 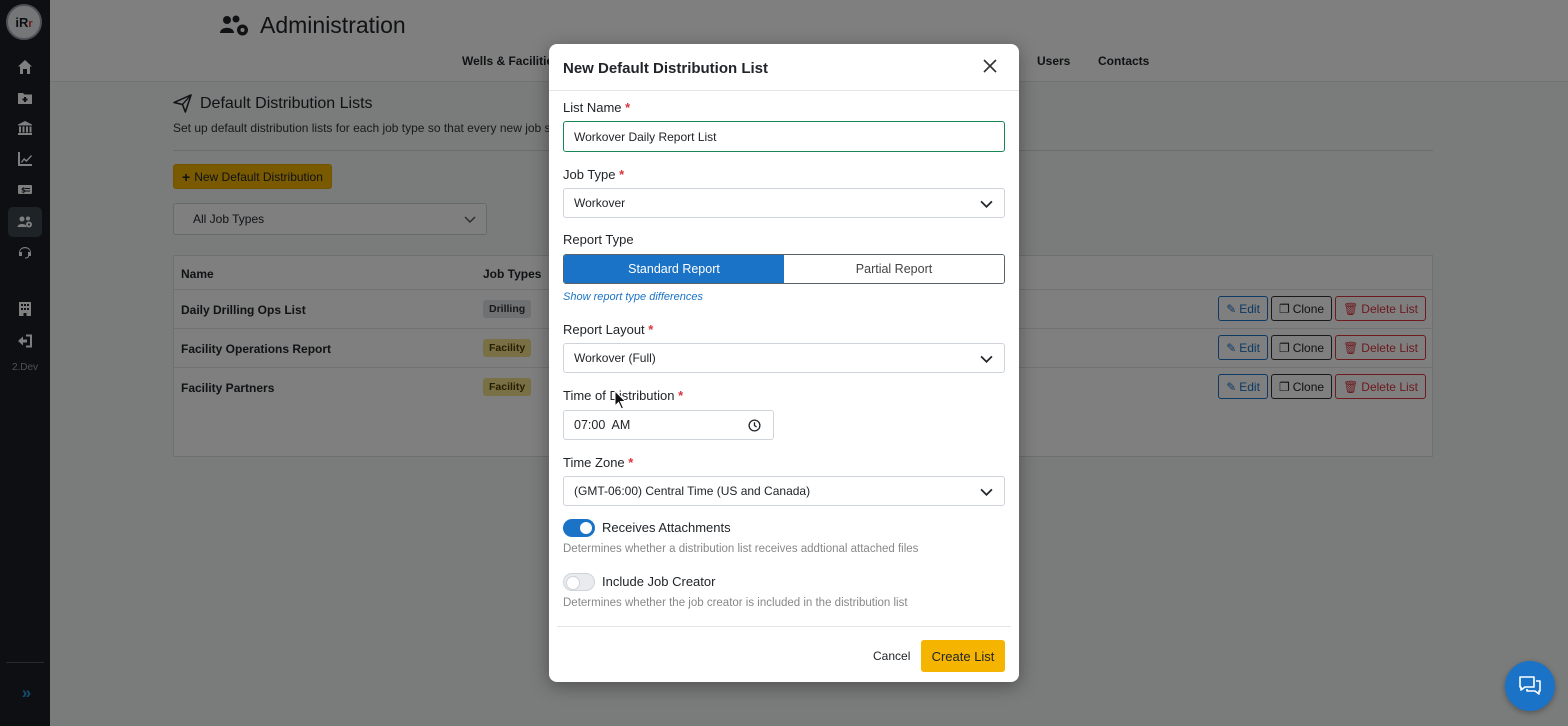 I want to click on include-job-creator-label: Include Job Creator, so click(x=659, y=581).